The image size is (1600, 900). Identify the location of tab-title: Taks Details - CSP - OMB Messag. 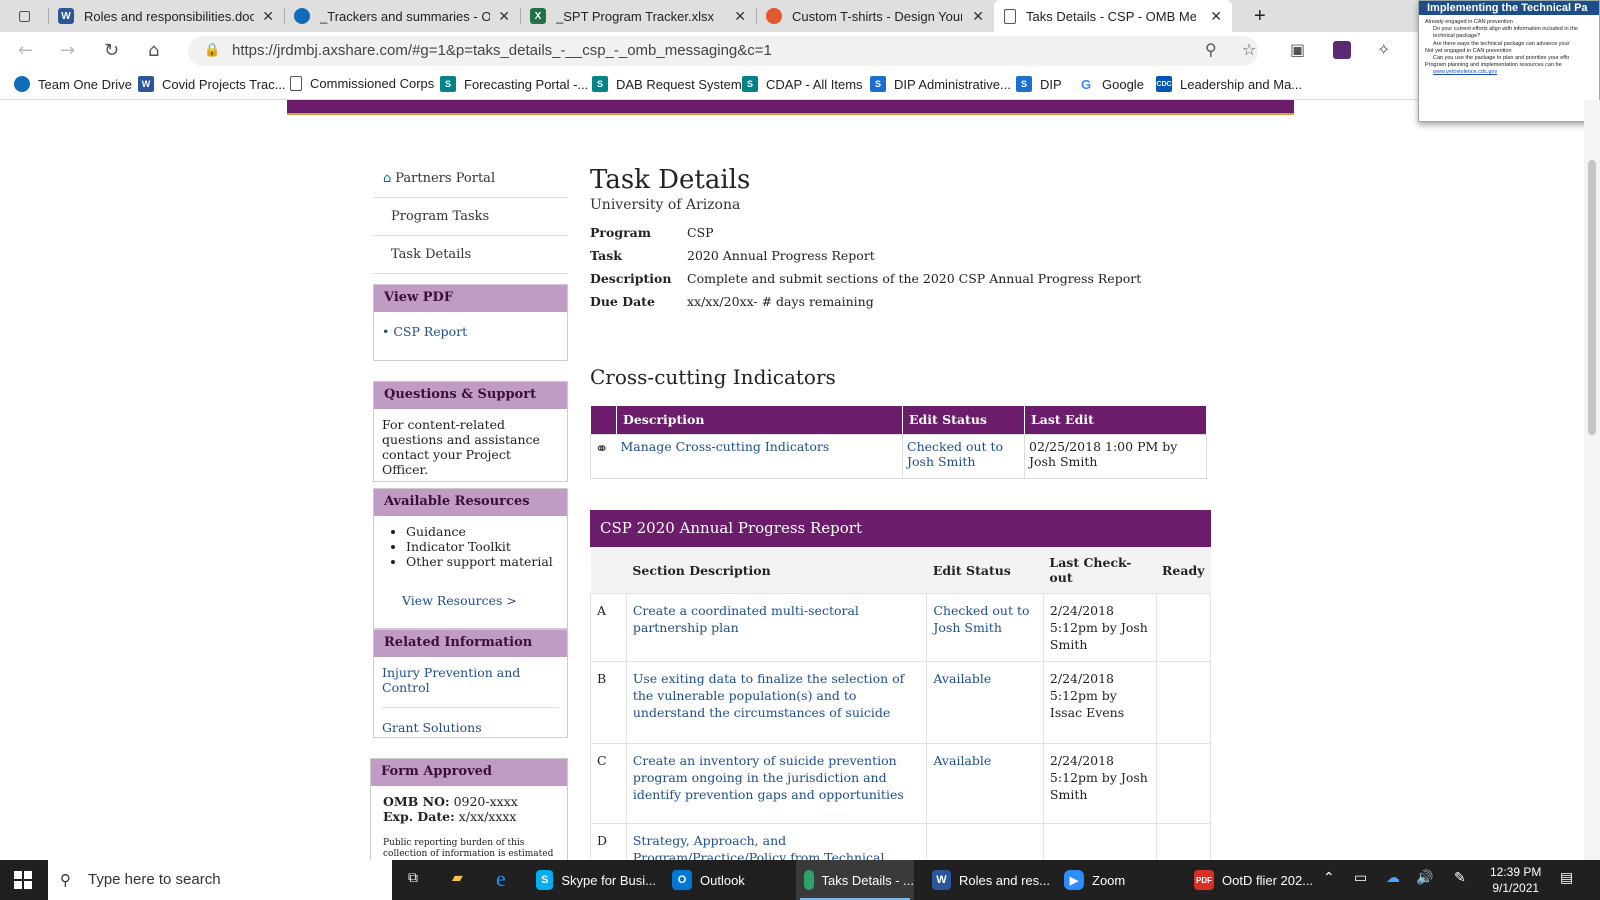
(1111, 16).